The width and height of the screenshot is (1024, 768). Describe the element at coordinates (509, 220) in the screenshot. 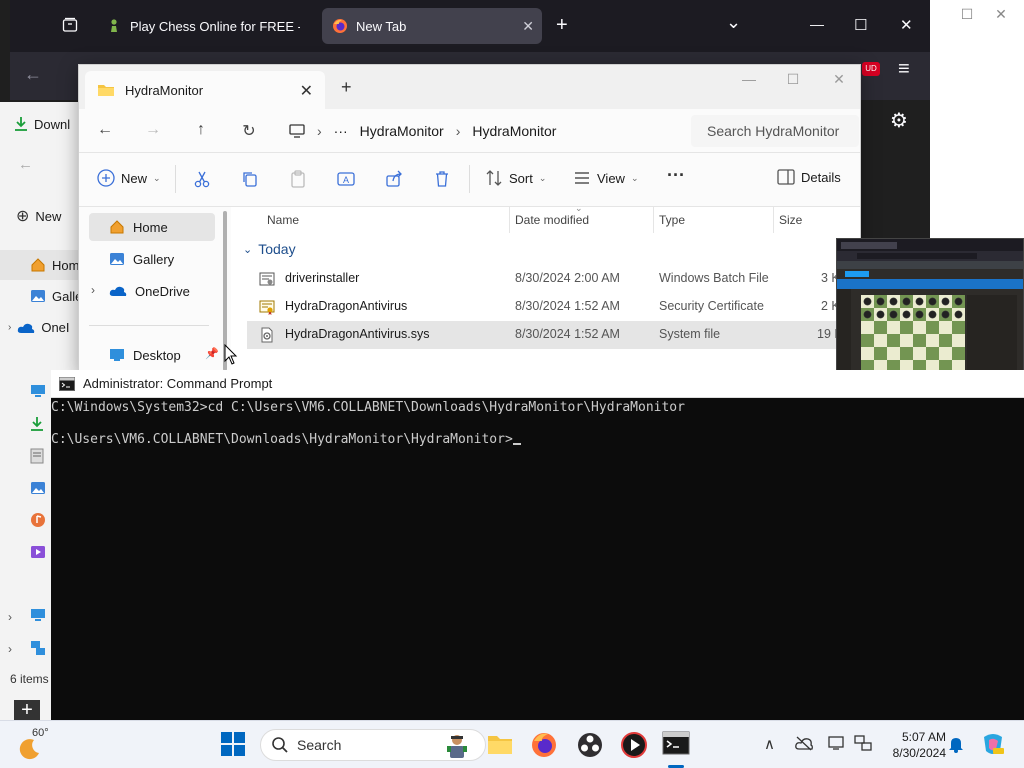

I see `divider` at that location.